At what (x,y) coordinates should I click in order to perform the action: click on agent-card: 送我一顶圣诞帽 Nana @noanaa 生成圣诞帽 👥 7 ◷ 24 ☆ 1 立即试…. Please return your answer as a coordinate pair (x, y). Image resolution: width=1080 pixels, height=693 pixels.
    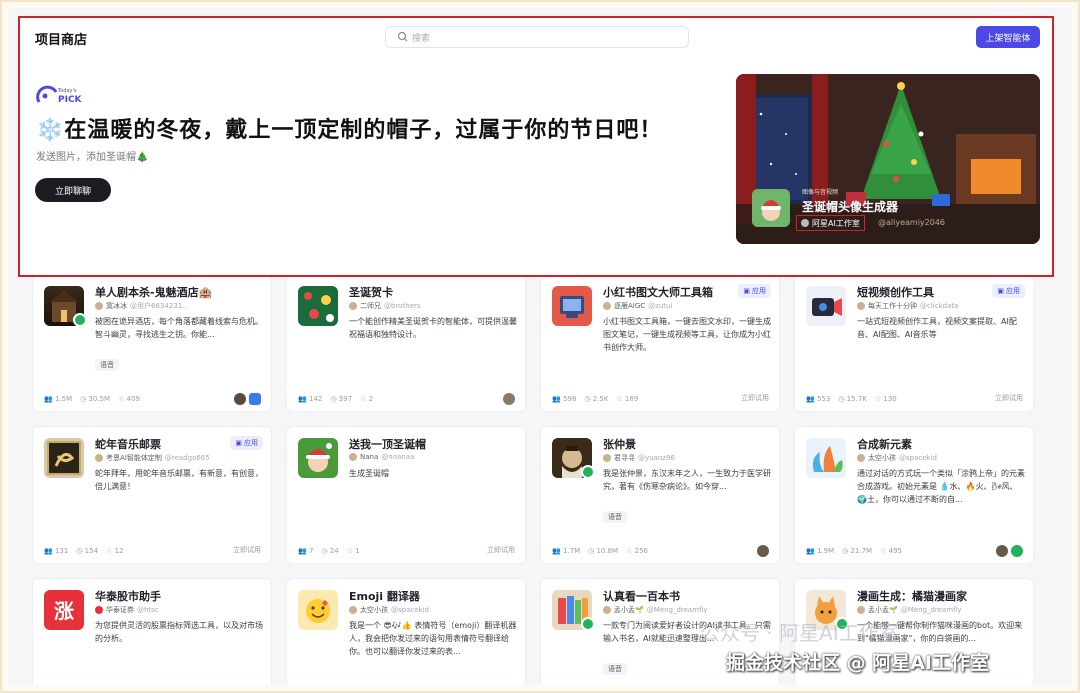
    Looking at the image, I should click on (406, 495).